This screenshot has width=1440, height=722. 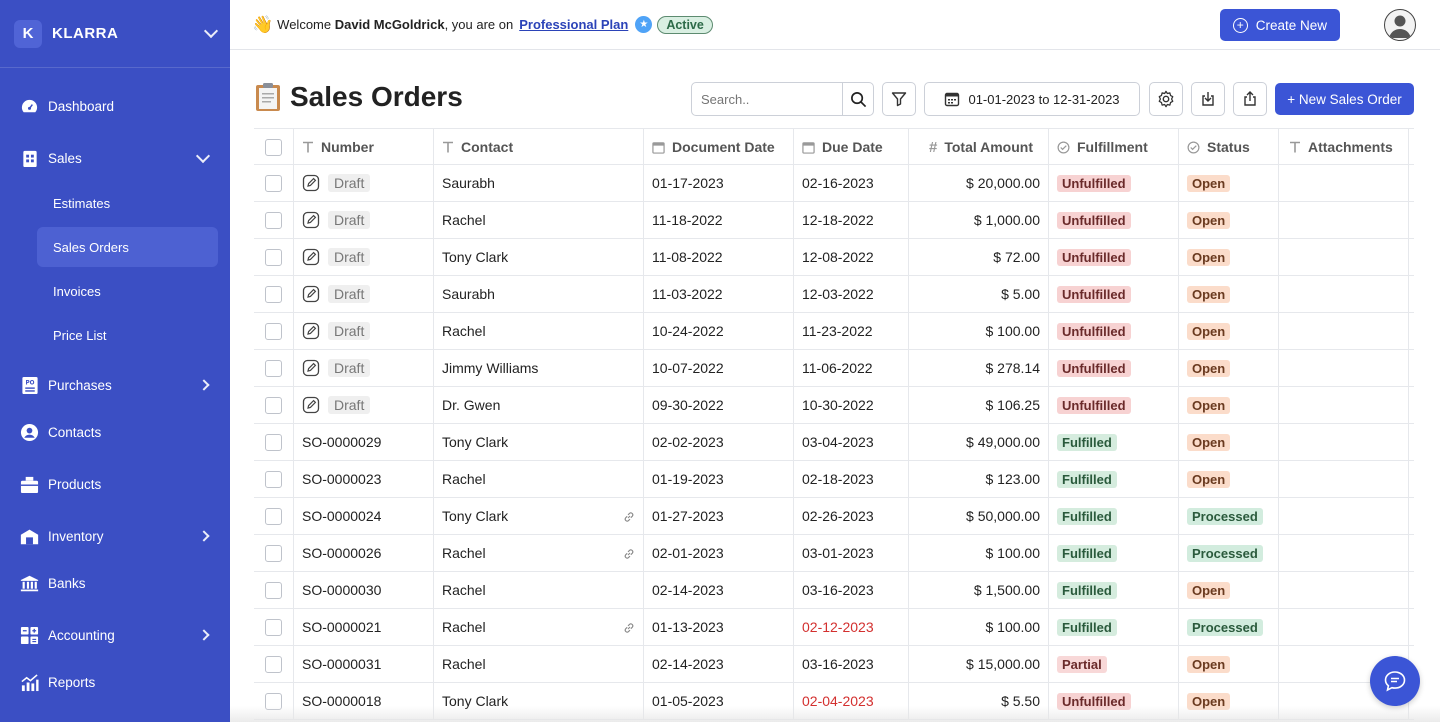 I want to click on plan-link: Professional Plan, so click(x=573, y=24).